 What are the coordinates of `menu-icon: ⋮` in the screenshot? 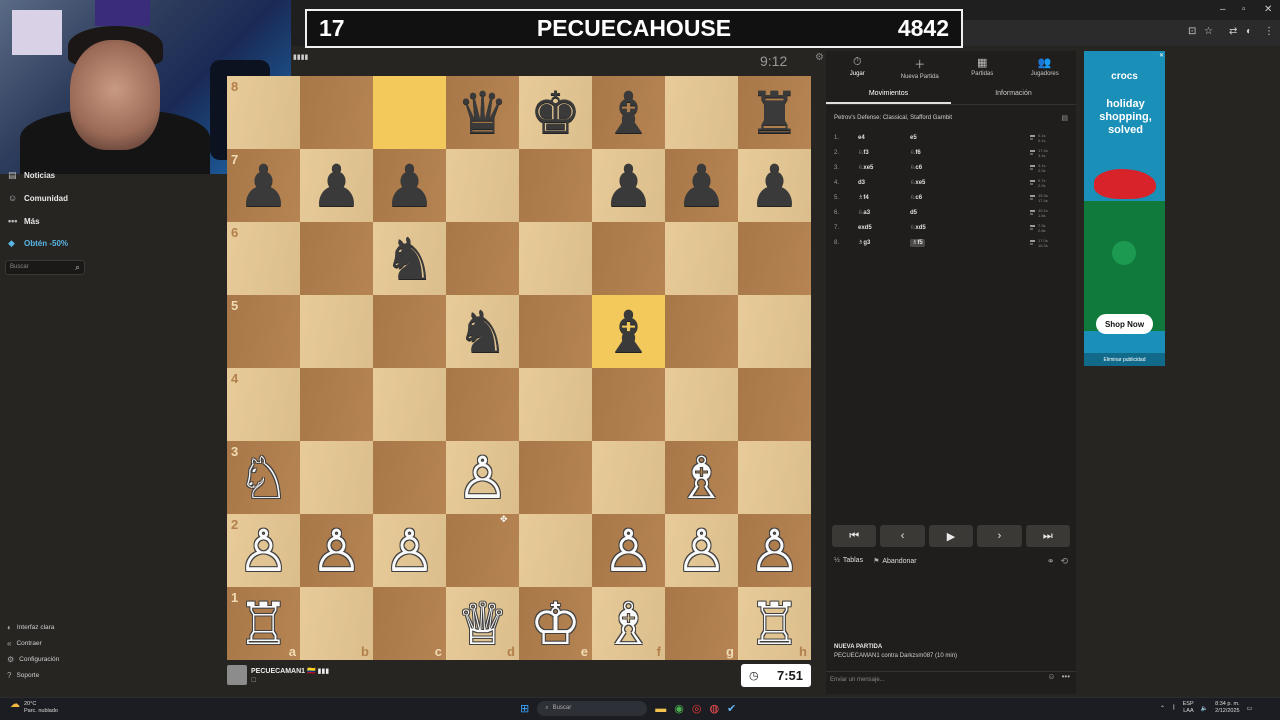 It's located at (1269, 31).